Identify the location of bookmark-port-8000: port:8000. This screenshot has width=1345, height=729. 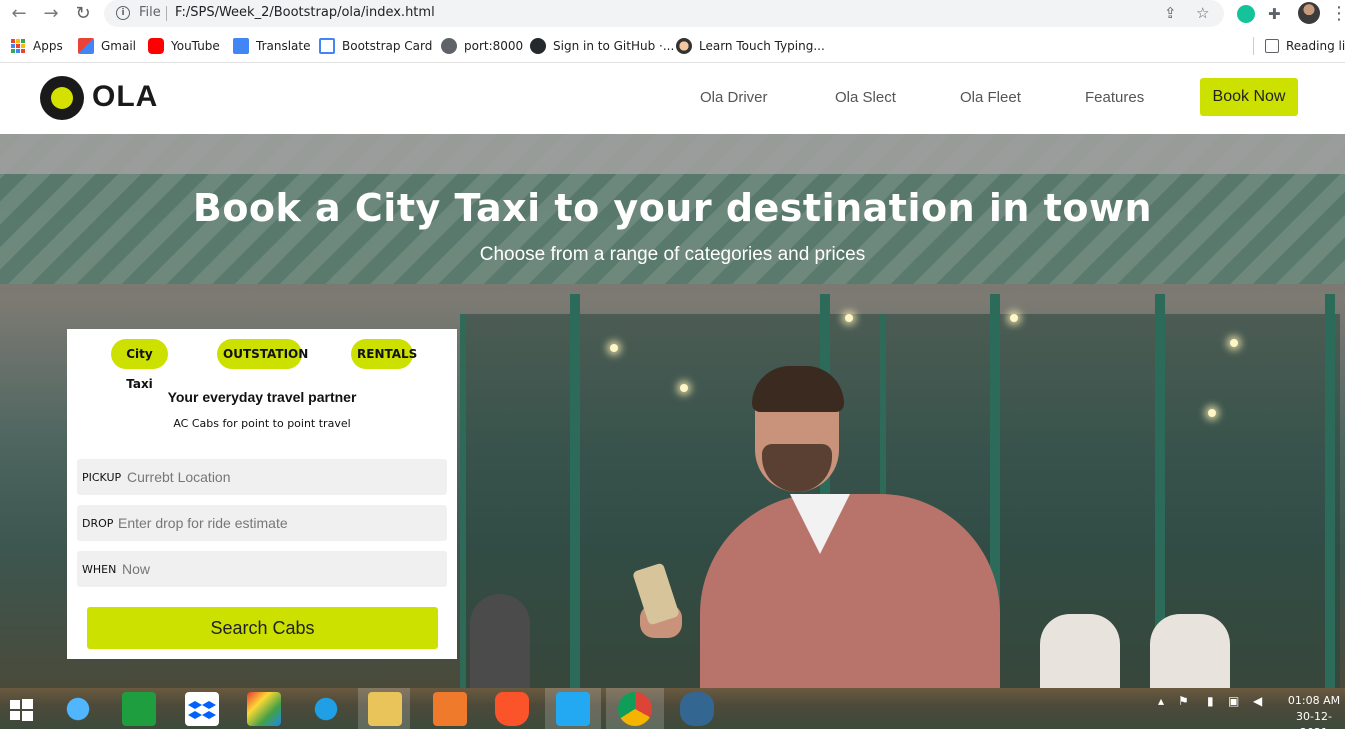
(482, 46).